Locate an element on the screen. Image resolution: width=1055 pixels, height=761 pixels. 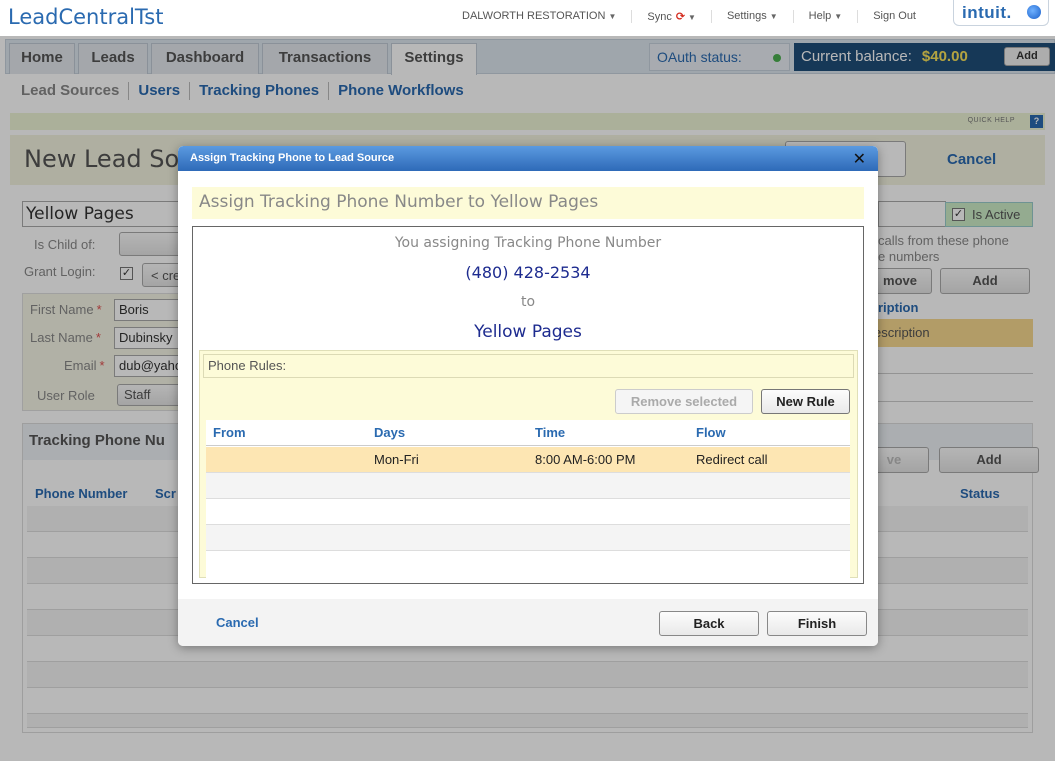
tracking-phone-number: (480) 428-2534 is located at coordinates (528, 272).